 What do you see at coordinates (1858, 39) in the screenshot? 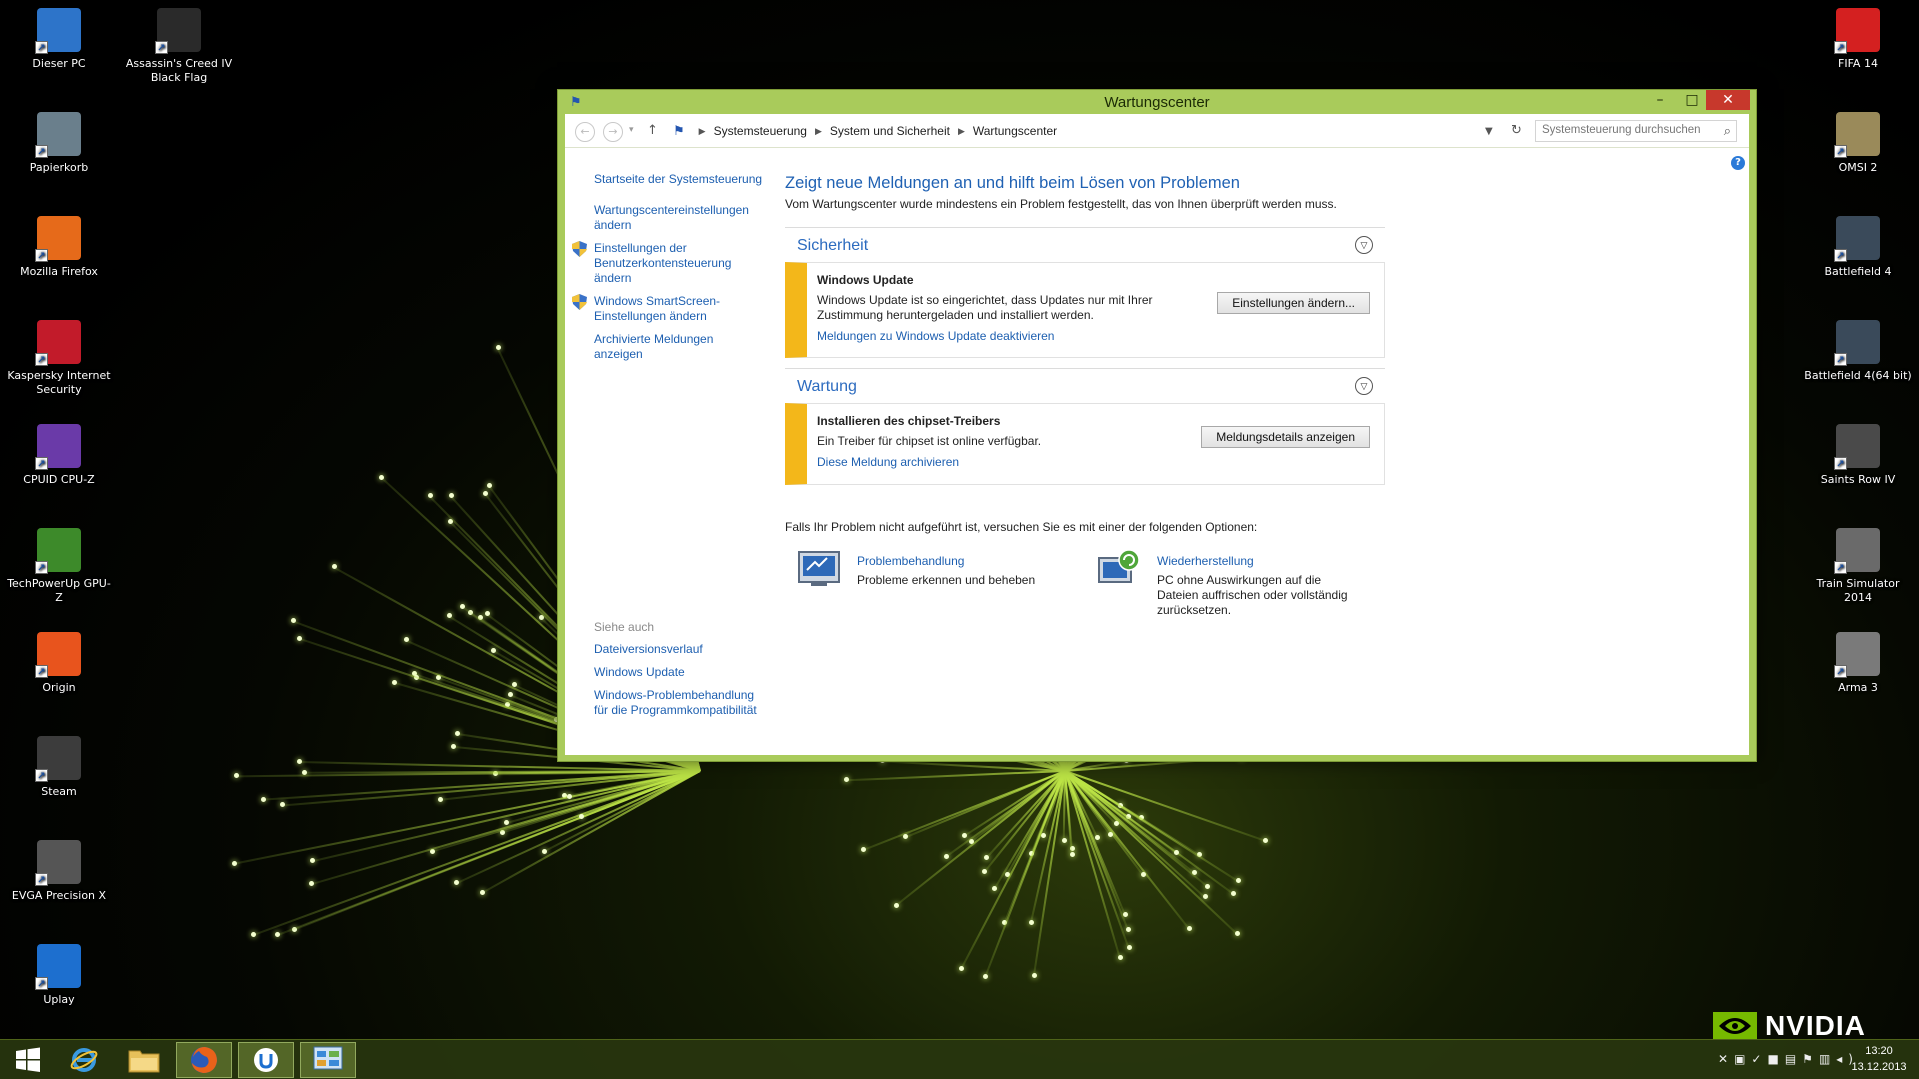
I see `desktop-icon: ↗ FIFA 14` at bounding box center [1858, 39].